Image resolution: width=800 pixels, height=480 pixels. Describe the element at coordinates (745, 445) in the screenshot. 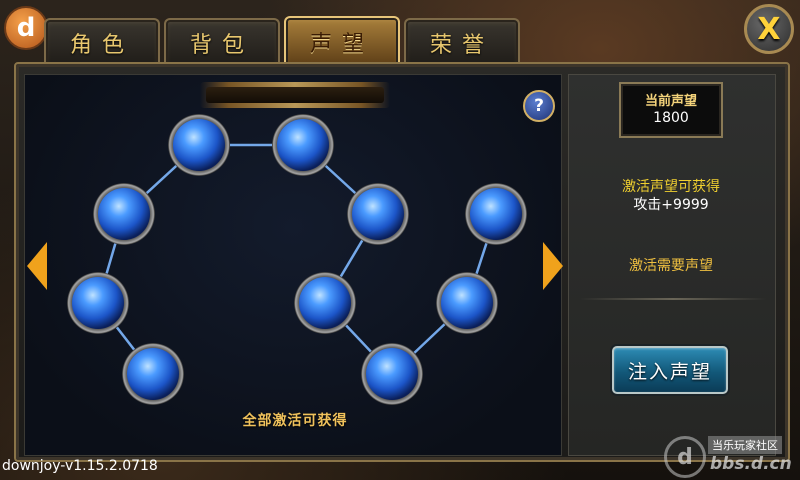

I see `watermark-top-text: 当乐玩家社区` at that location.